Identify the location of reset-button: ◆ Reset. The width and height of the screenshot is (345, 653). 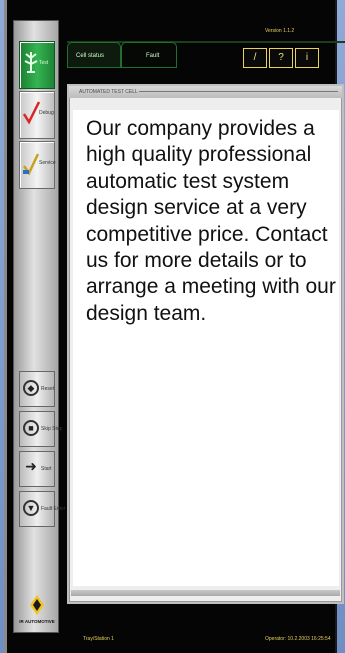
(37, 389).